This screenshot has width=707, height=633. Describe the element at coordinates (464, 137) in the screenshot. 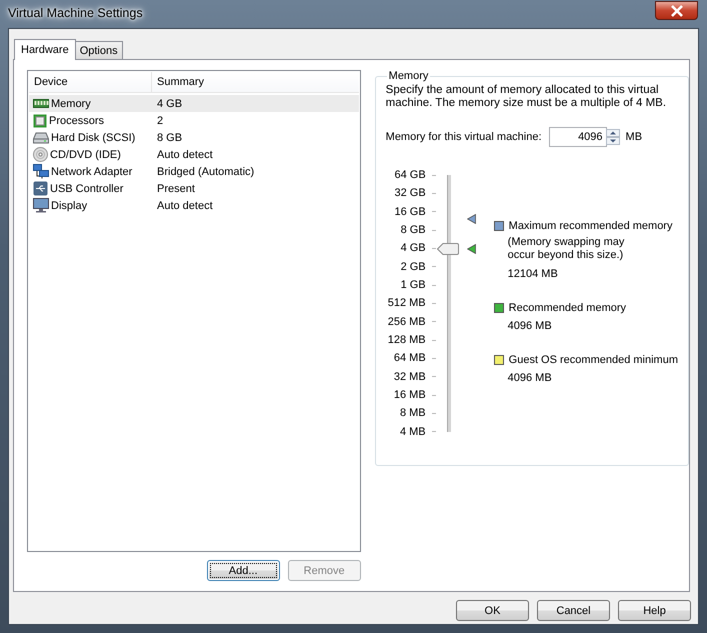

I see `field-label: Memory for this virtual machine:` at that location.